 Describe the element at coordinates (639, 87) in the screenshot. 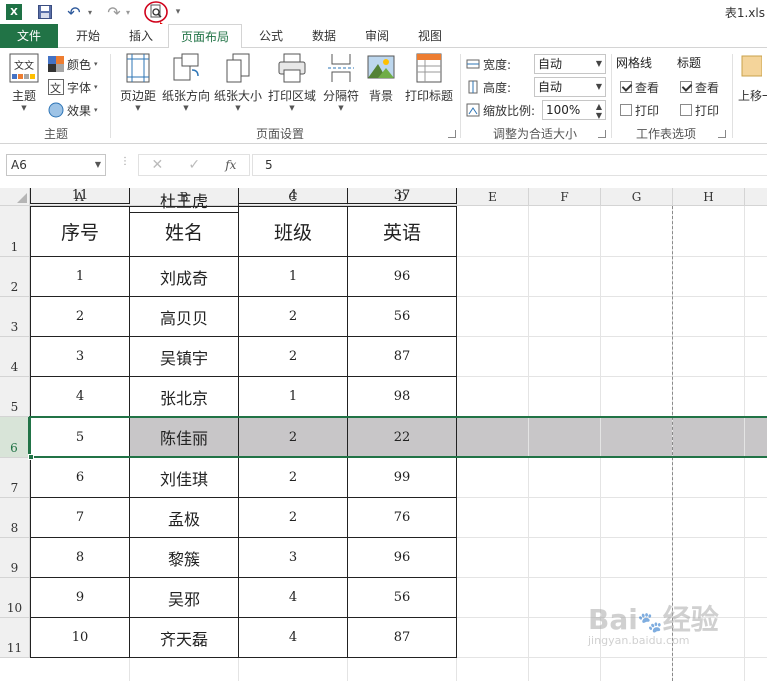

I see `gridlines-view-checkbox: 查看` at that location.